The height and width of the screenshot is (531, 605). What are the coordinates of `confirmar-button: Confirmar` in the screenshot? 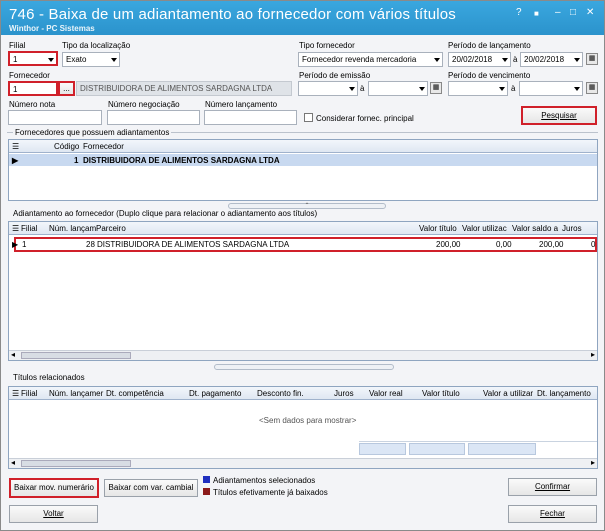 It's located at (552, 487).